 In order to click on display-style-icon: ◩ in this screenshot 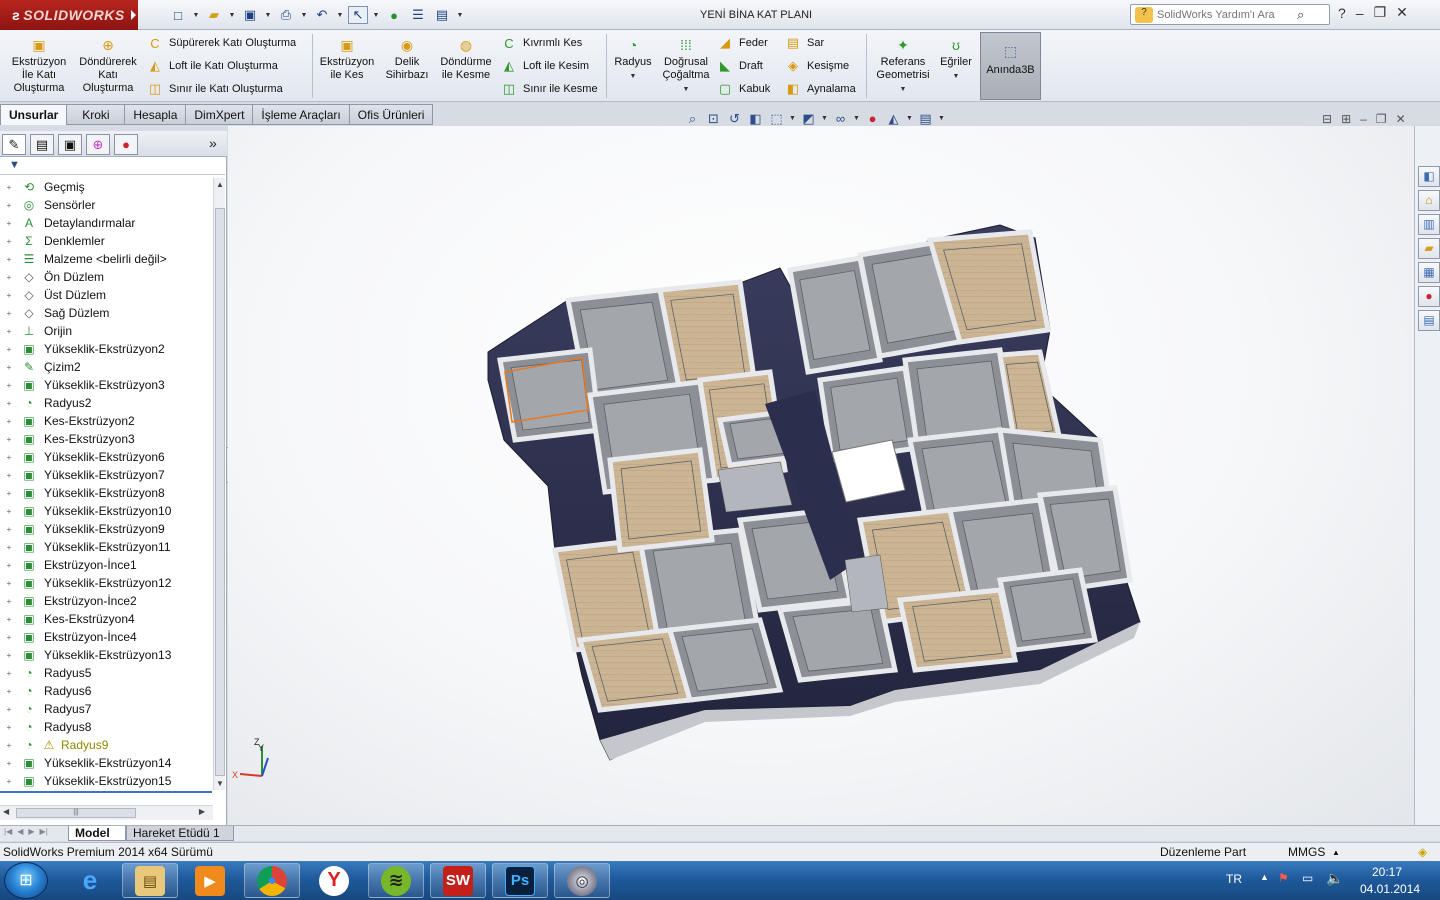, I will do `click(808, 118)`.